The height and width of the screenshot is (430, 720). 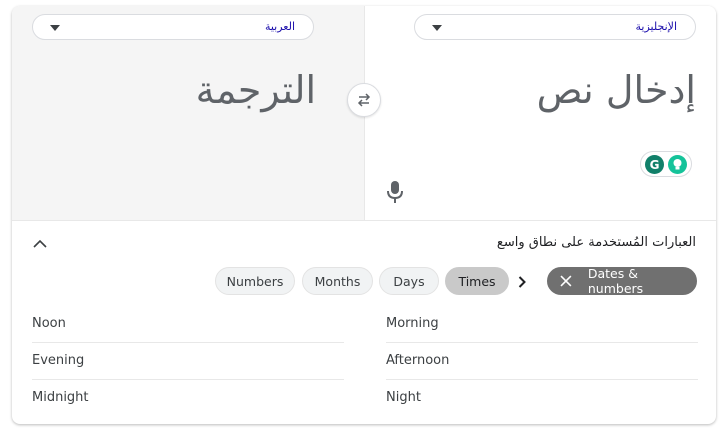 I want to click on target-language-label: العربية, so click(x=279, y=26).